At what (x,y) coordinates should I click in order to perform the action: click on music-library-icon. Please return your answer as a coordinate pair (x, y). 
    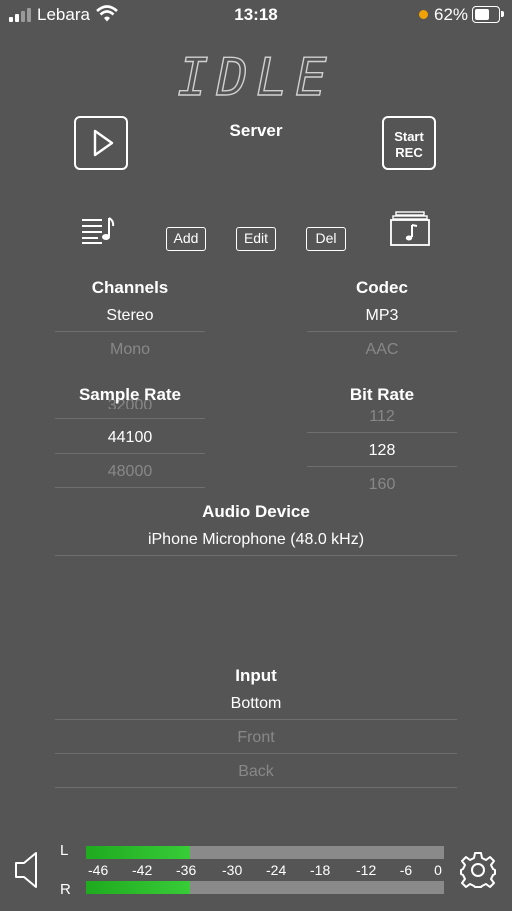
    Looking at the image, I should click on (410, 229).